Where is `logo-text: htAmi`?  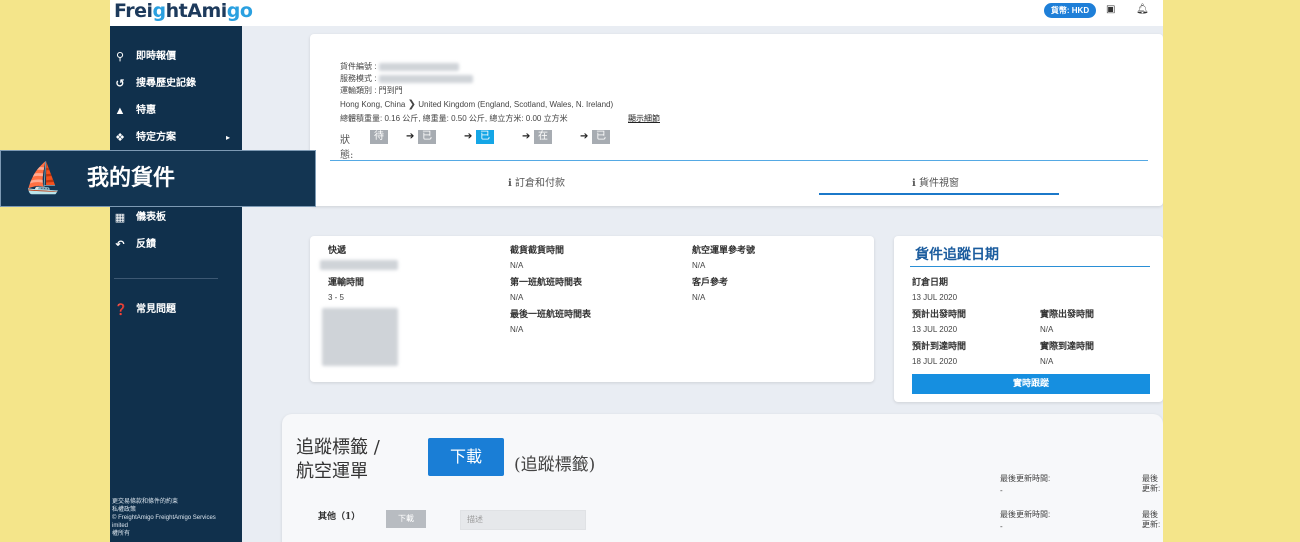 logo-text: htAmi is located at coordinates (196, 11).